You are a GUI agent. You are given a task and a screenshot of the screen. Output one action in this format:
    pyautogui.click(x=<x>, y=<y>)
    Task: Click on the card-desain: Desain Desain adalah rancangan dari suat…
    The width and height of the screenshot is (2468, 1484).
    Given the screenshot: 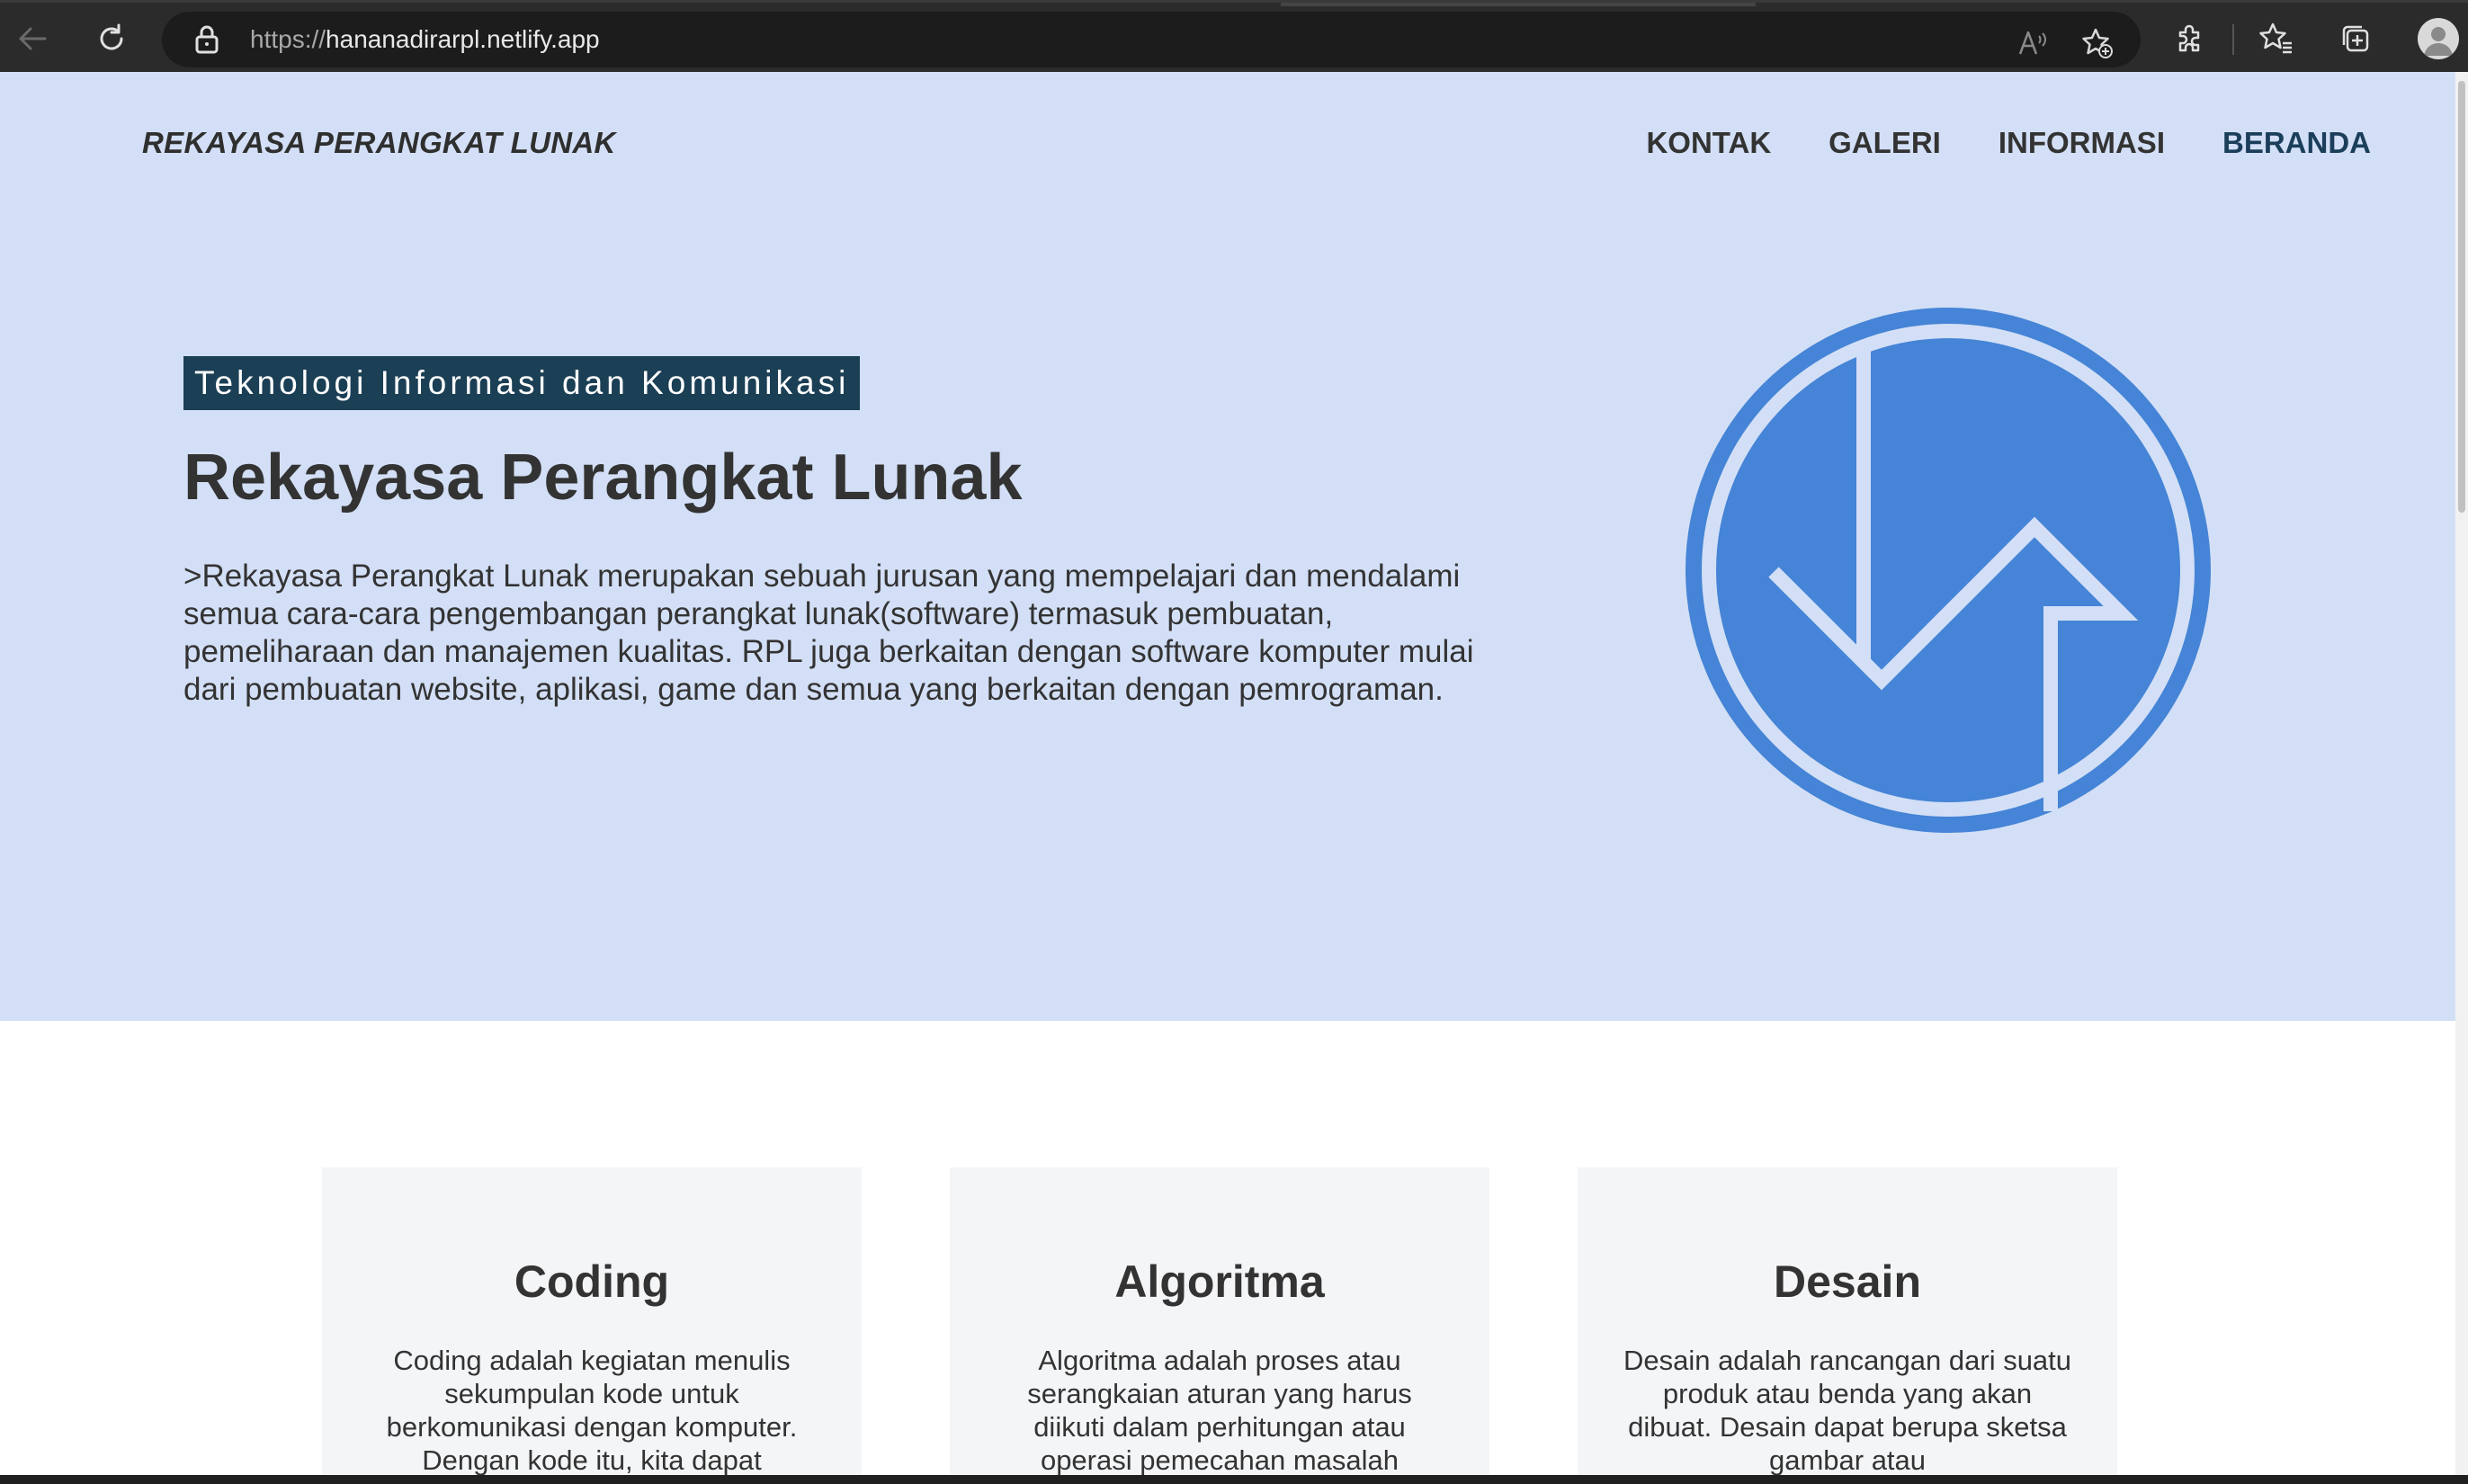 What is the action you would take?
    pyautogui.click(x=1847, y=1325)
    